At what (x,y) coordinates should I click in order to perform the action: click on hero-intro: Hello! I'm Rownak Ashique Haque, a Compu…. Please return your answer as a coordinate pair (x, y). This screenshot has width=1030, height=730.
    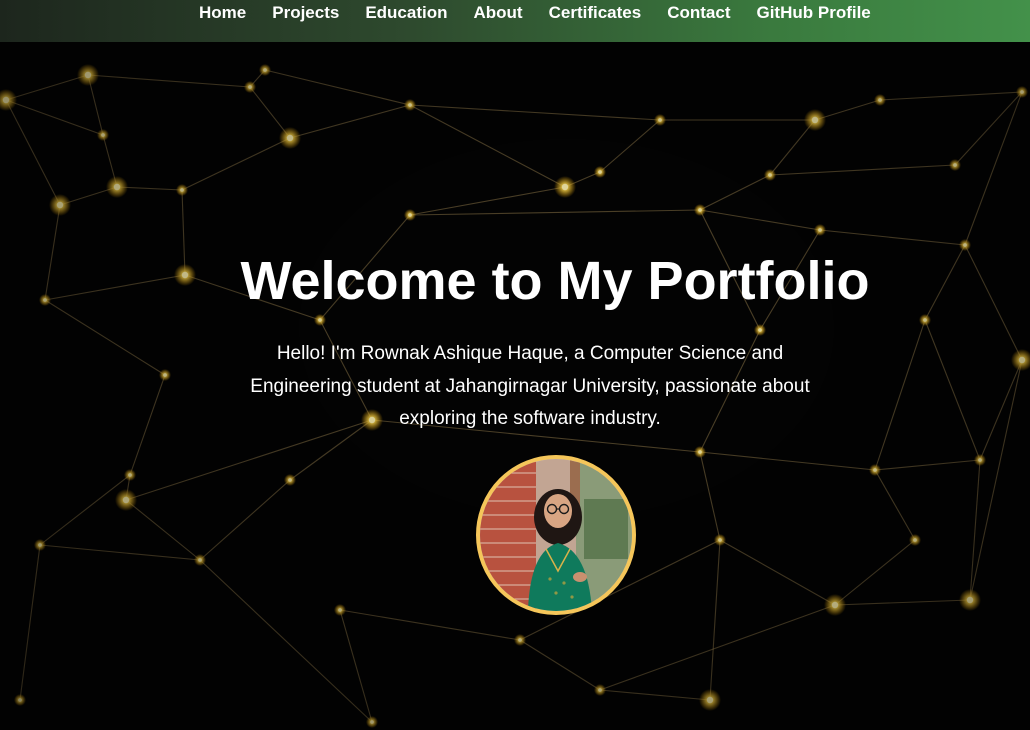
    Looking at the image, I should click on (530, 386).